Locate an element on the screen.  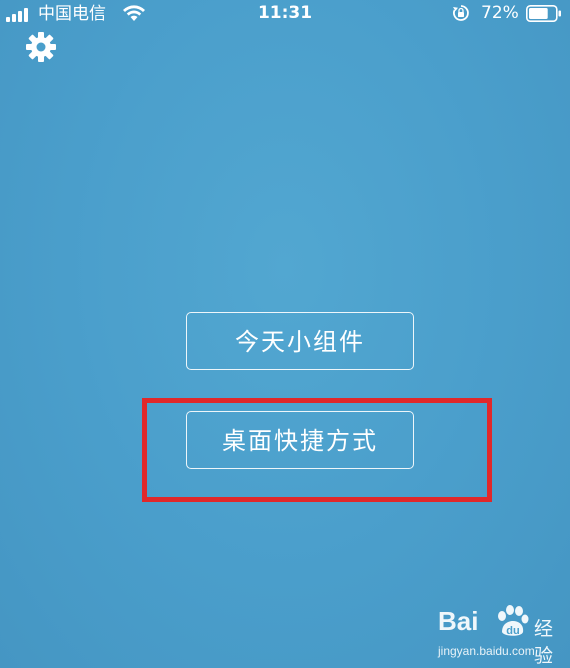
rotation-lock-icon is located at coordinates (461, 13).